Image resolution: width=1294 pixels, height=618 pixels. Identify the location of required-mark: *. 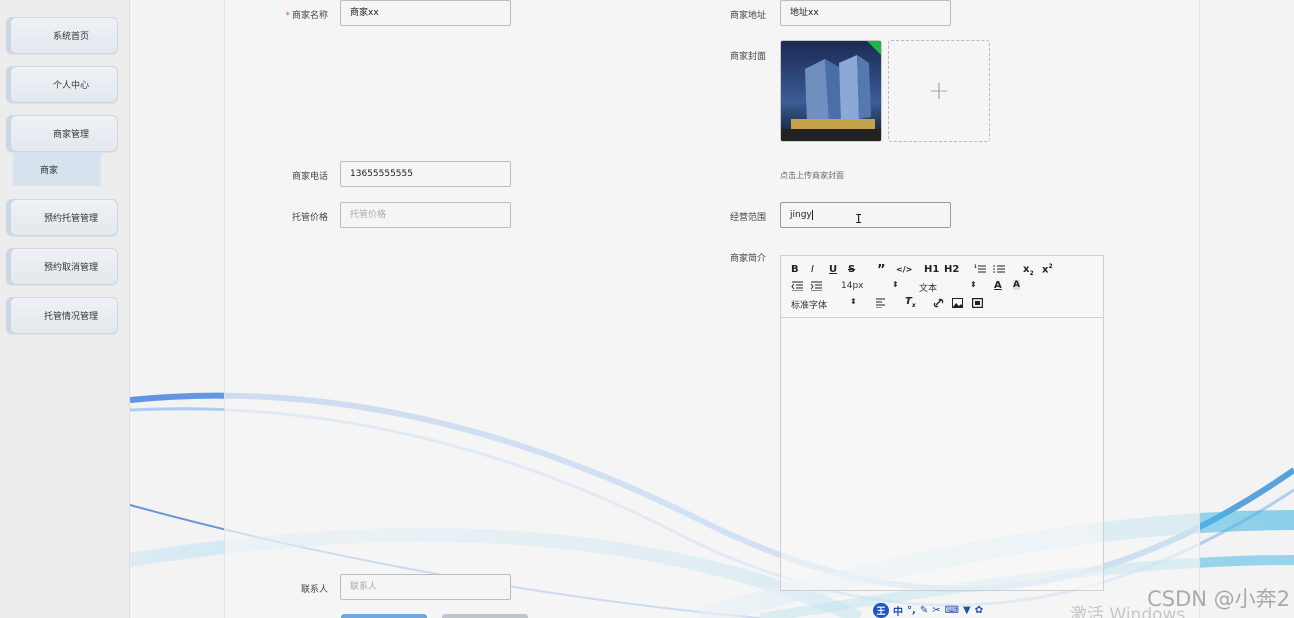
(287, 16).